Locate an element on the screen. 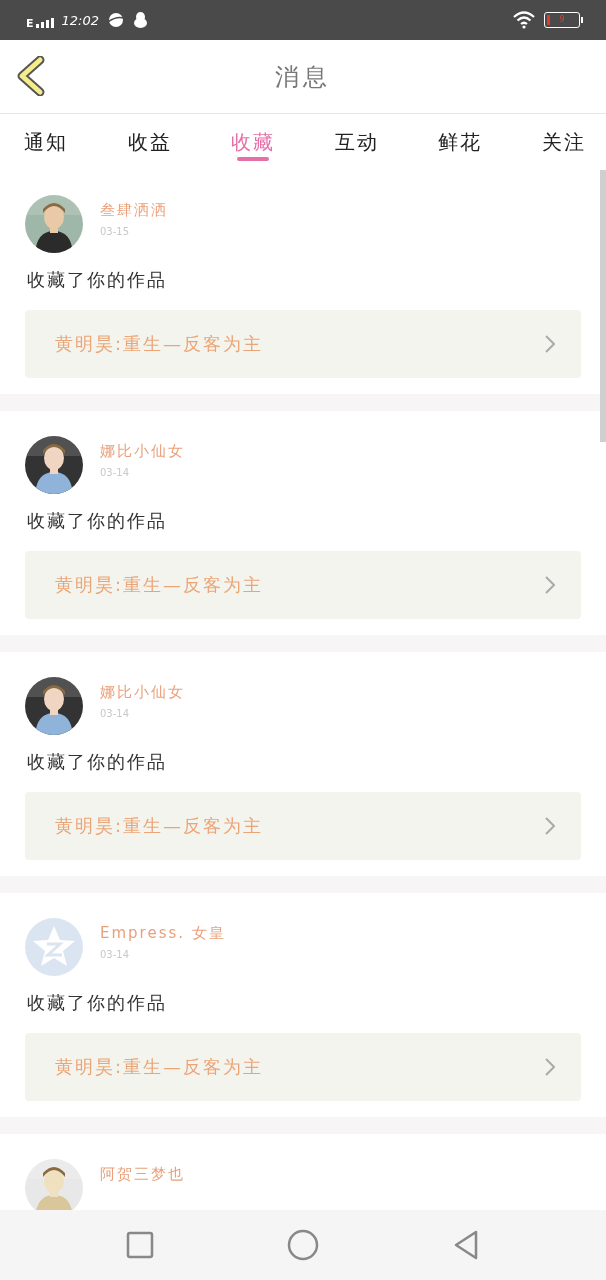 This screenshot has width=606, height=1280. user-name: Empress. 女皇 is located at coordinates (163, 933).